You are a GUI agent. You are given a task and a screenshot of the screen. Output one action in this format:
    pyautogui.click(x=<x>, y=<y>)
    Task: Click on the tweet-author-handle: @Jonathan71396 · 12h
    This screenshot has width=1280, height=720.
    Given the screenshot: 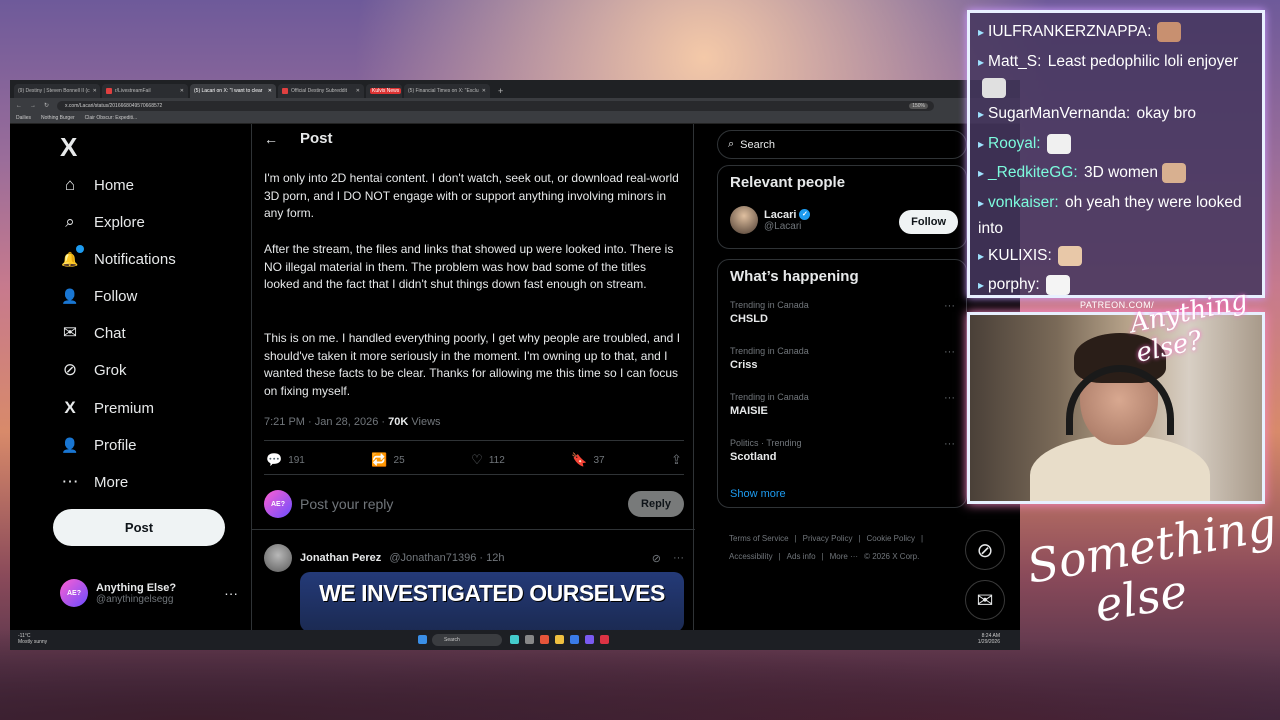 What is the action you would take?
    pyautogui.click(x=447, y=558)
    